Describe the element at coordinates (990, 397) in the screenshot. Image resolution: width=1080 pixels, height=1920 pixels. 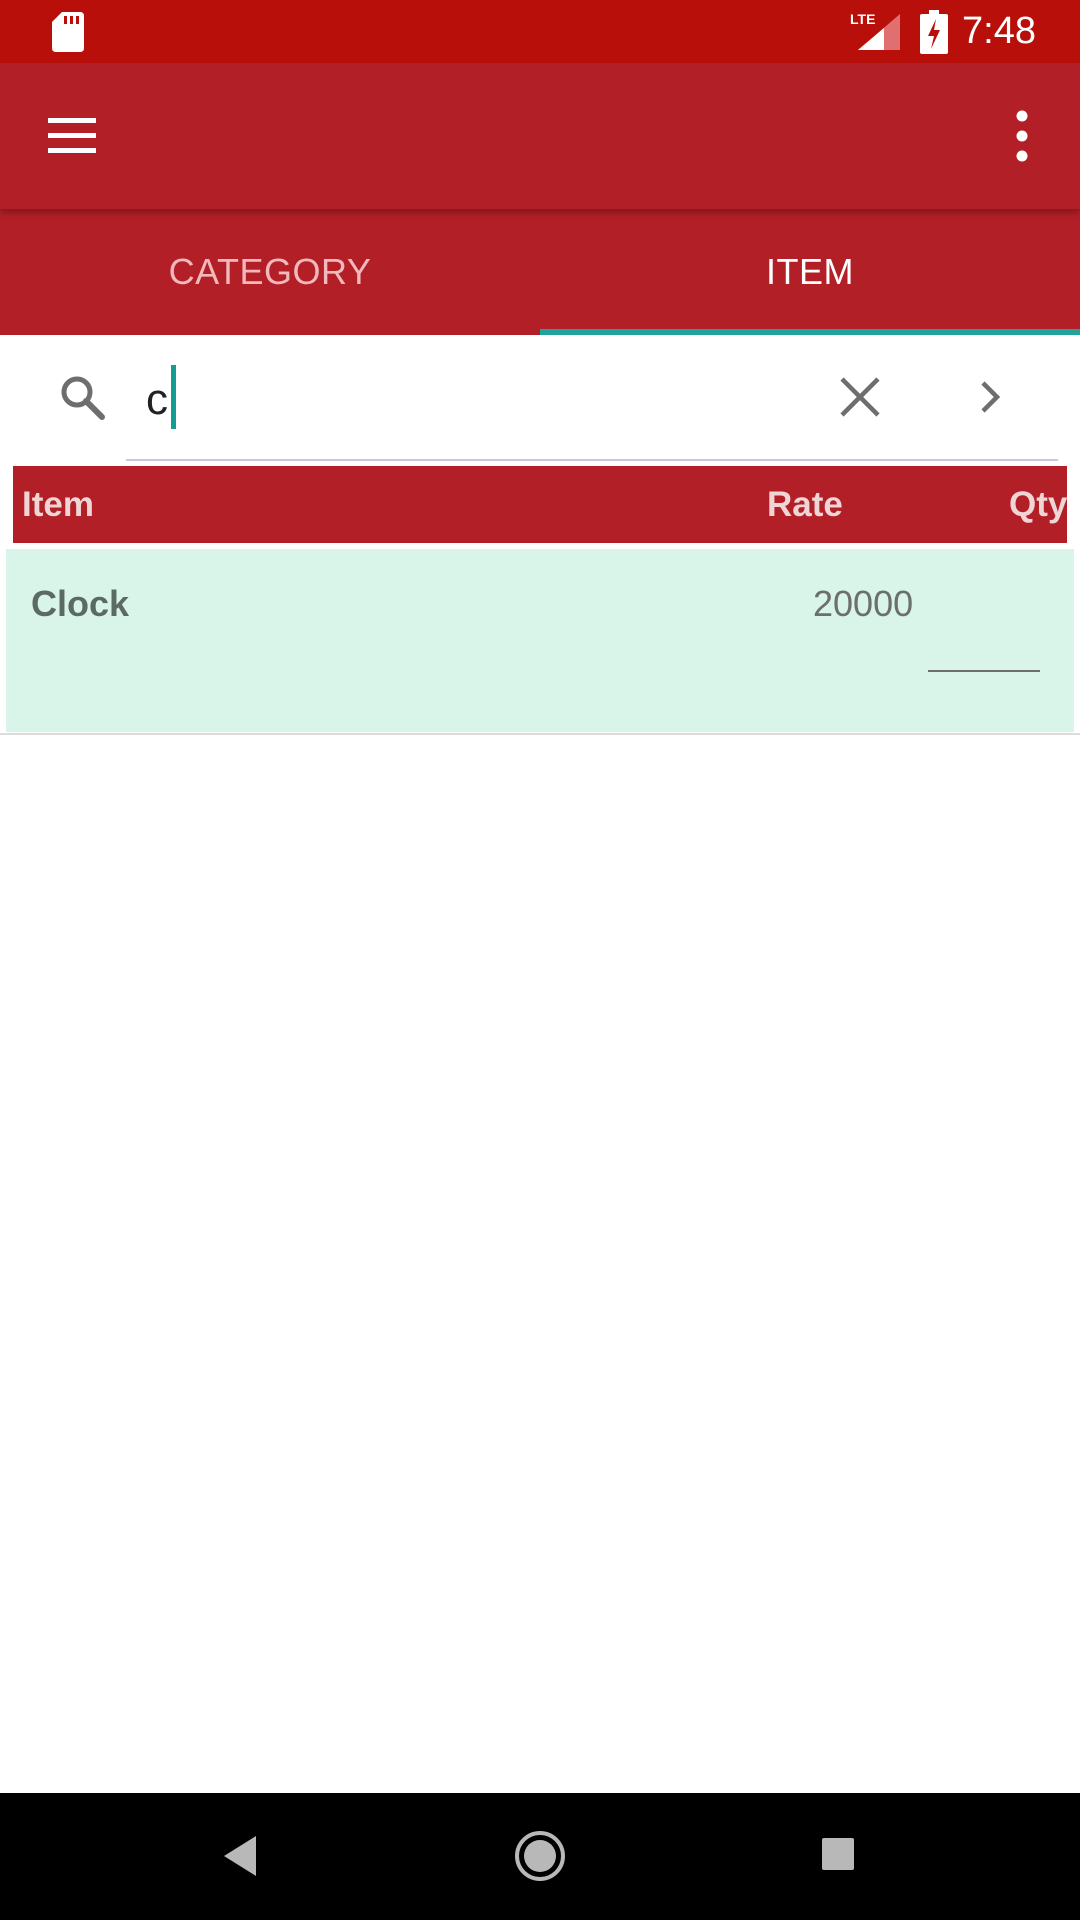
I see `chevron-right-icon` at that location.